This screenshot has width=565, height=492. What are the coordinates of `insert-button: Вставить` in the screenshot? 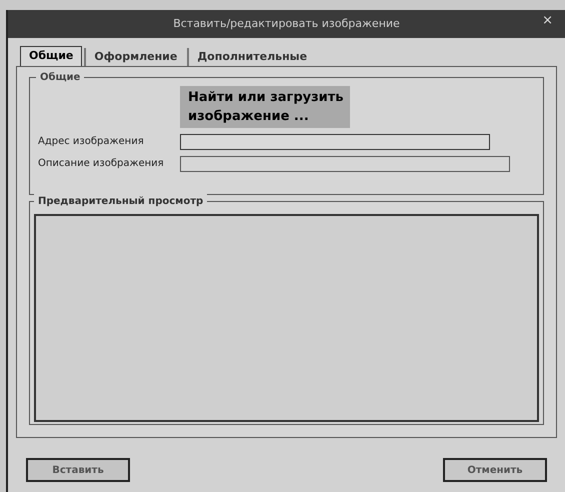 It's located at (78, 470).